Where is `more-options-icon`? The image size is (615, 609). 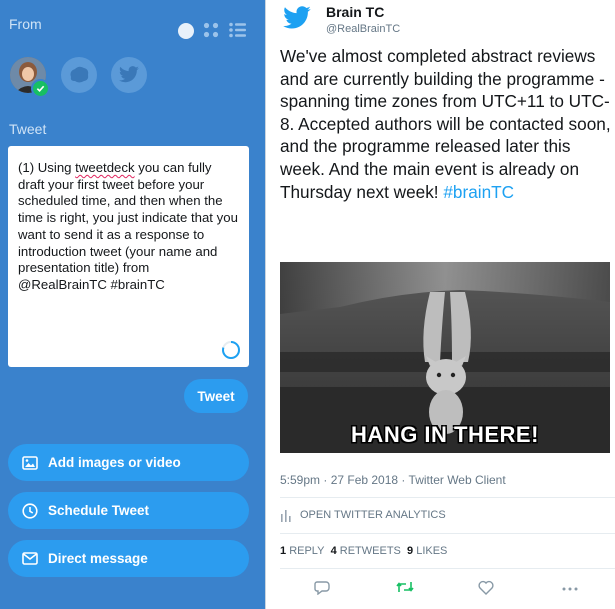 more-options-icon is located at coordinates (570, 589).